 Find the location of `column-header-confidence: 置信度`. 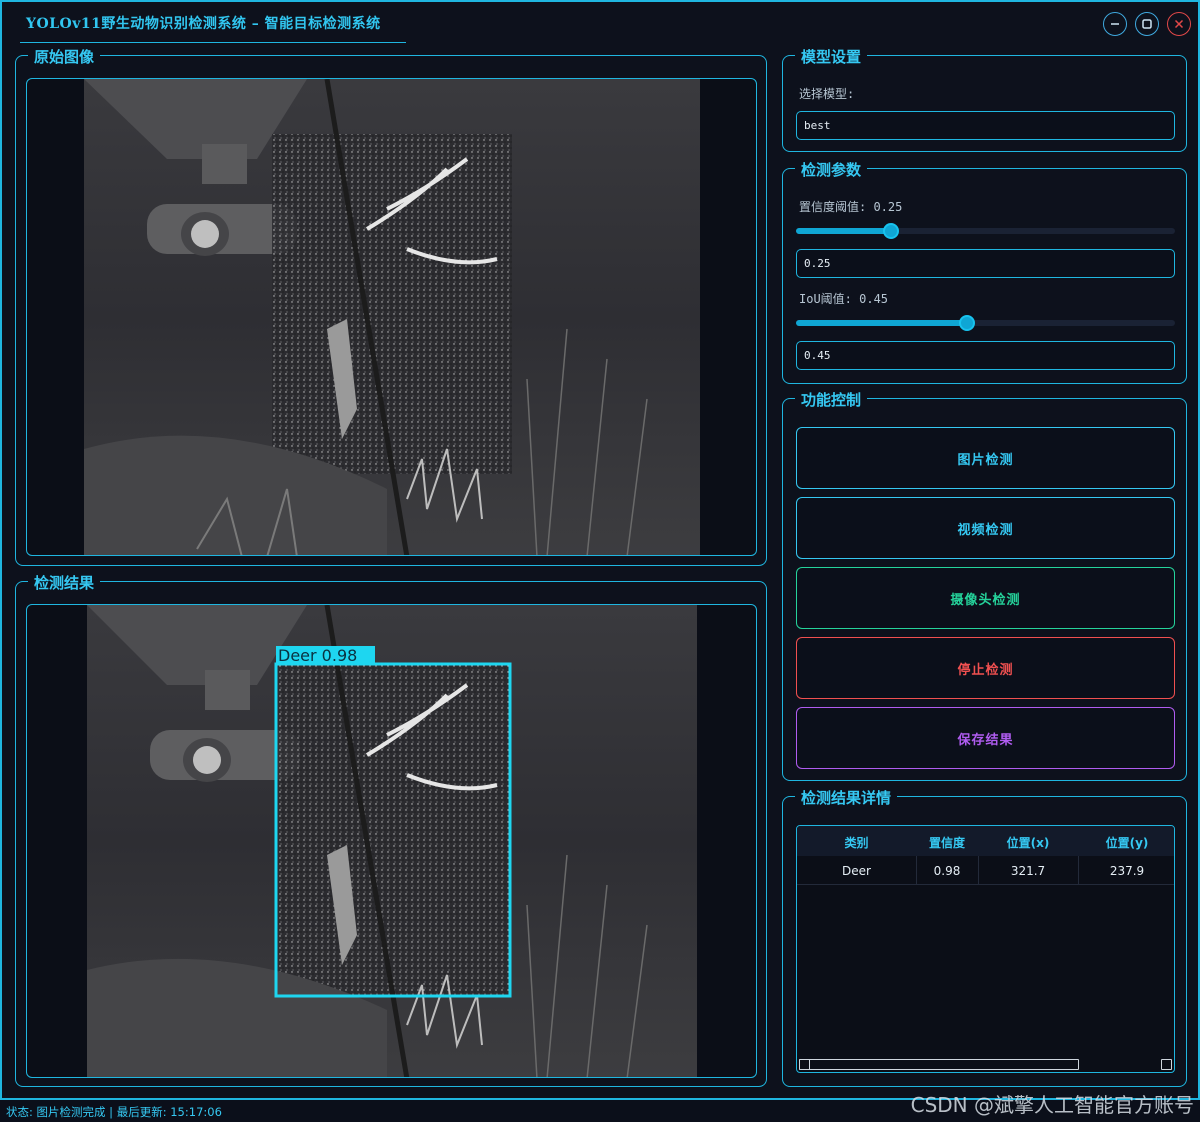

column-header-confidence: 置信度 is located at coordinates (947, 842).